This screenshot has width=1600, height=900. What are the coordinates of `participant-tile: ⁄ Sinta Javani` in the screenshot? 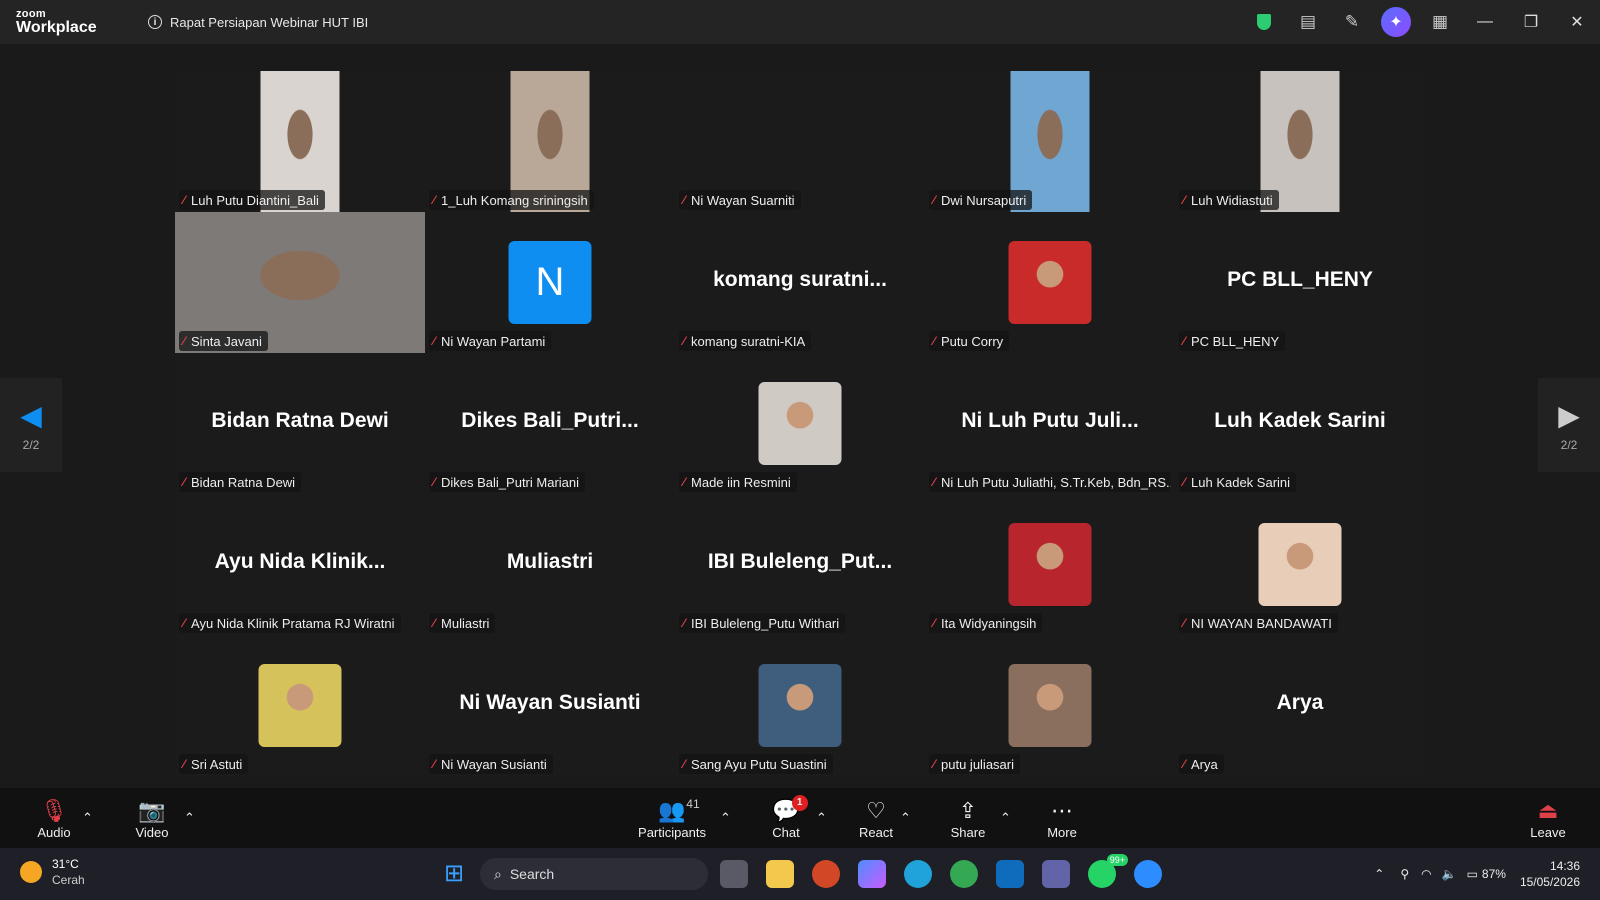 It's located at (300, 282).